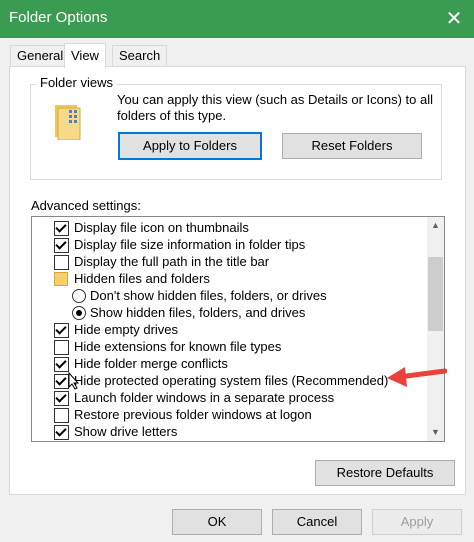 The width and height of the screenshot is (474, 542). Describe the element at coordinates (217, 522) in the screenshot. I see `ok-button: OK` at that location.